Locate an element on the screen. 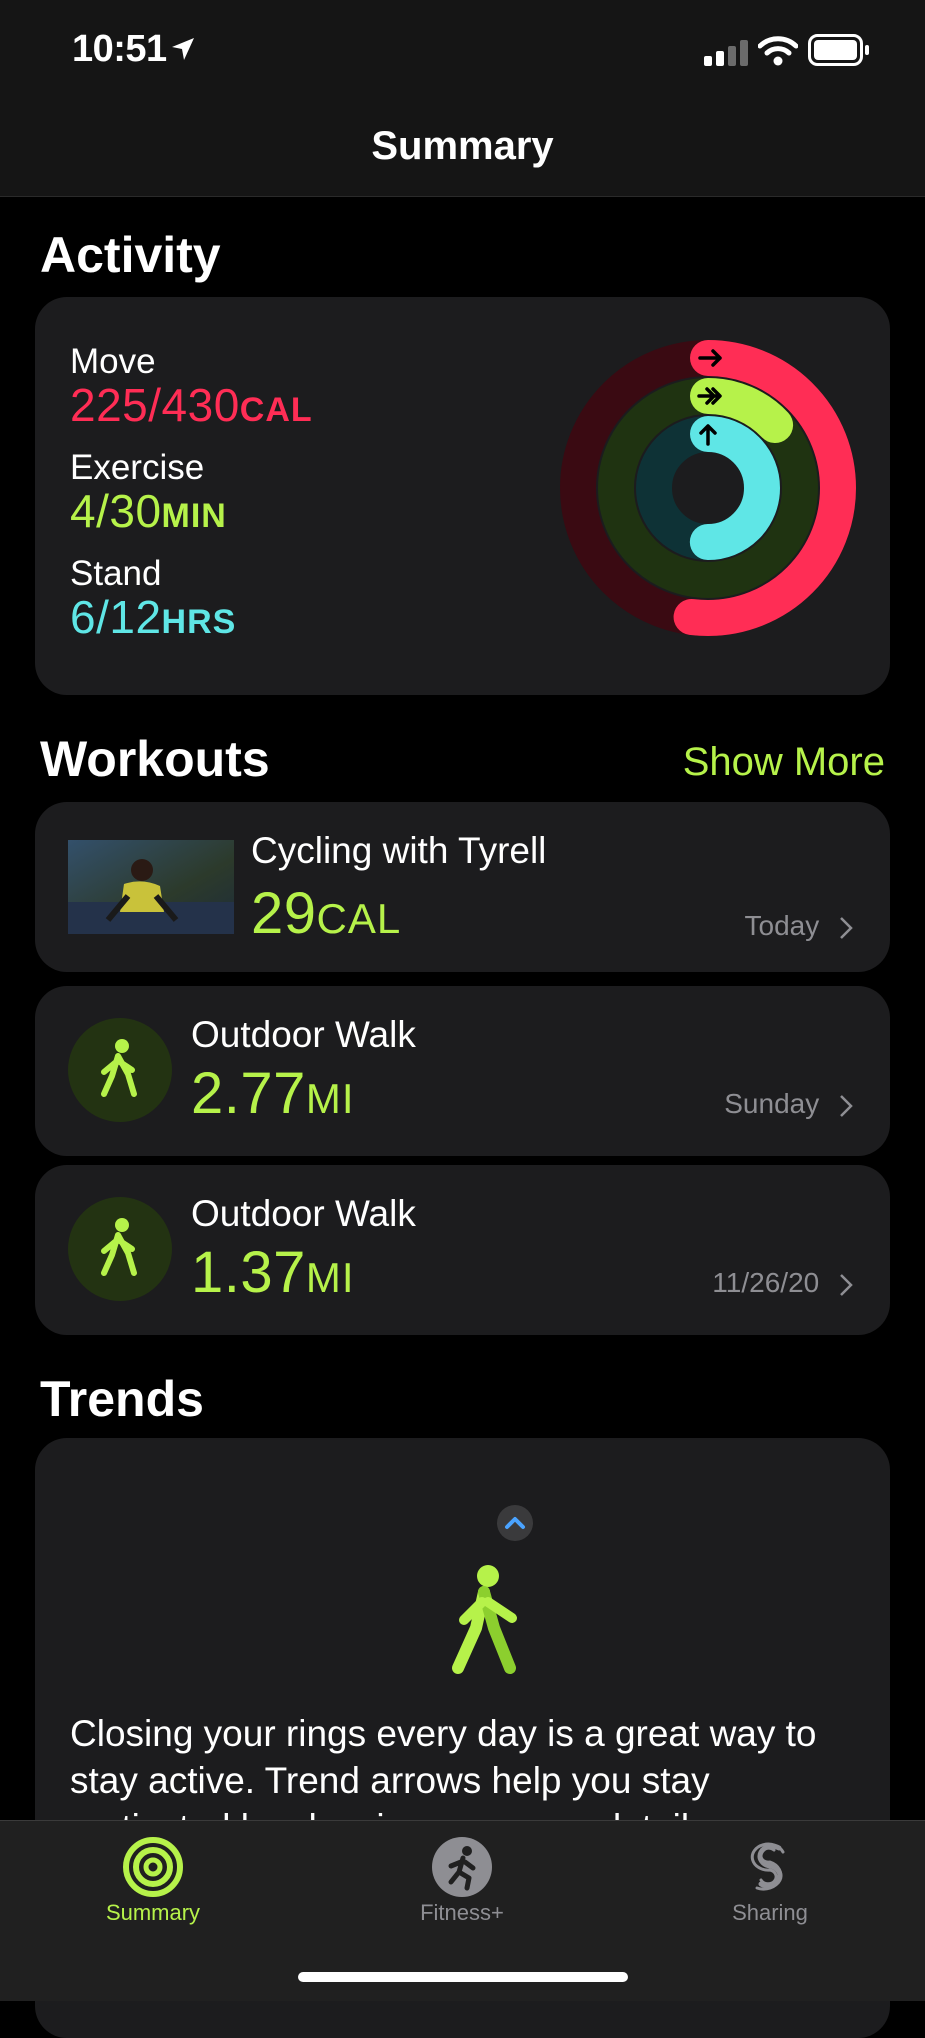 The width and height of the screenshot is (925, 2038). workout-value: 29CAL is located at coordinates (326, 913).